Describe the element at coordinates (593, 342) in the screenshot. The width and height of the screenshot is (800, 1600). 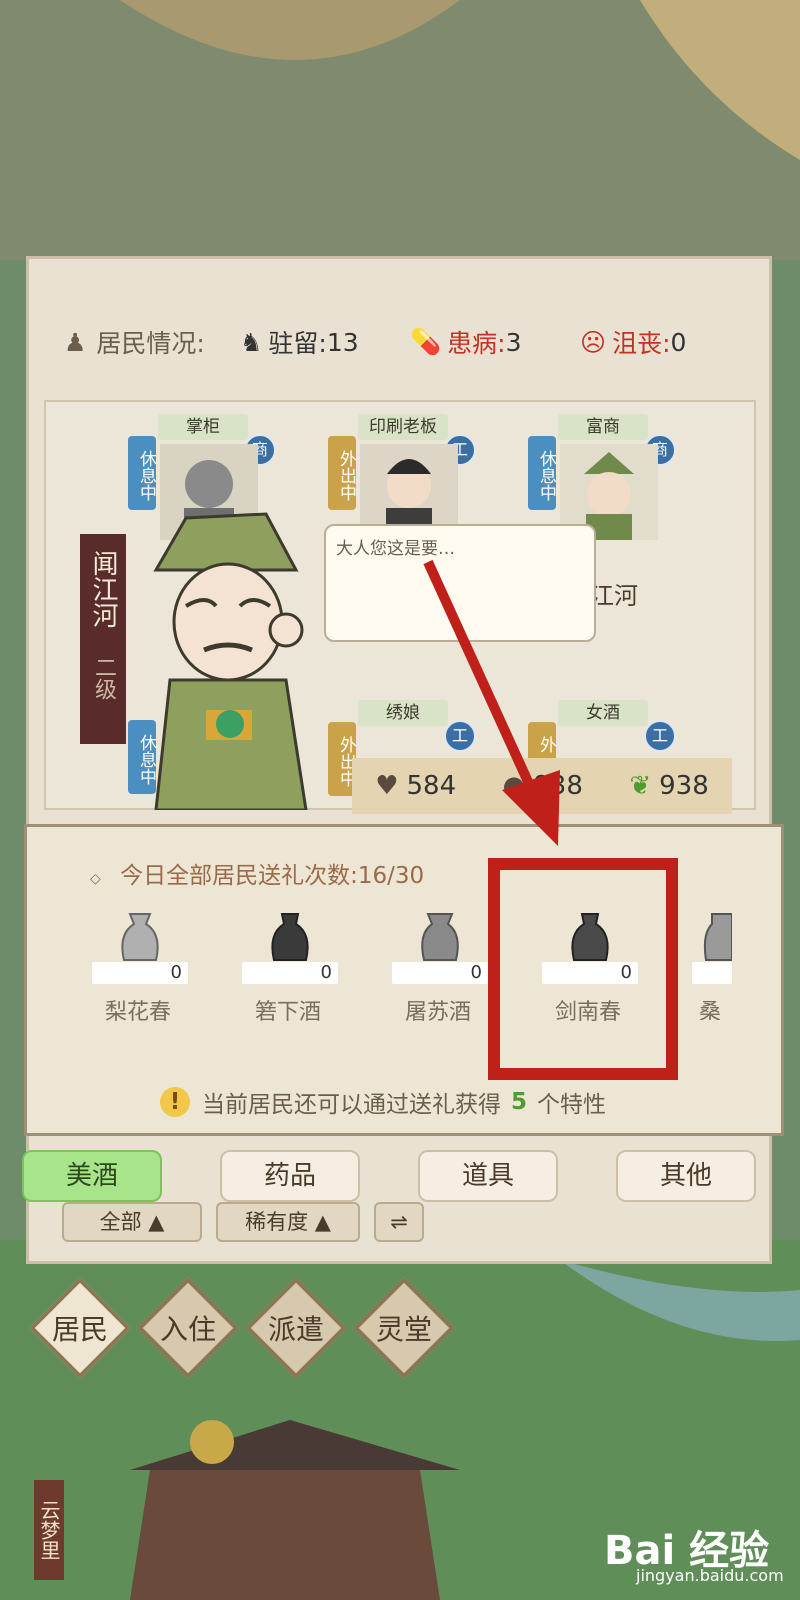
I see `sad-face-icon: ☹` at that location.